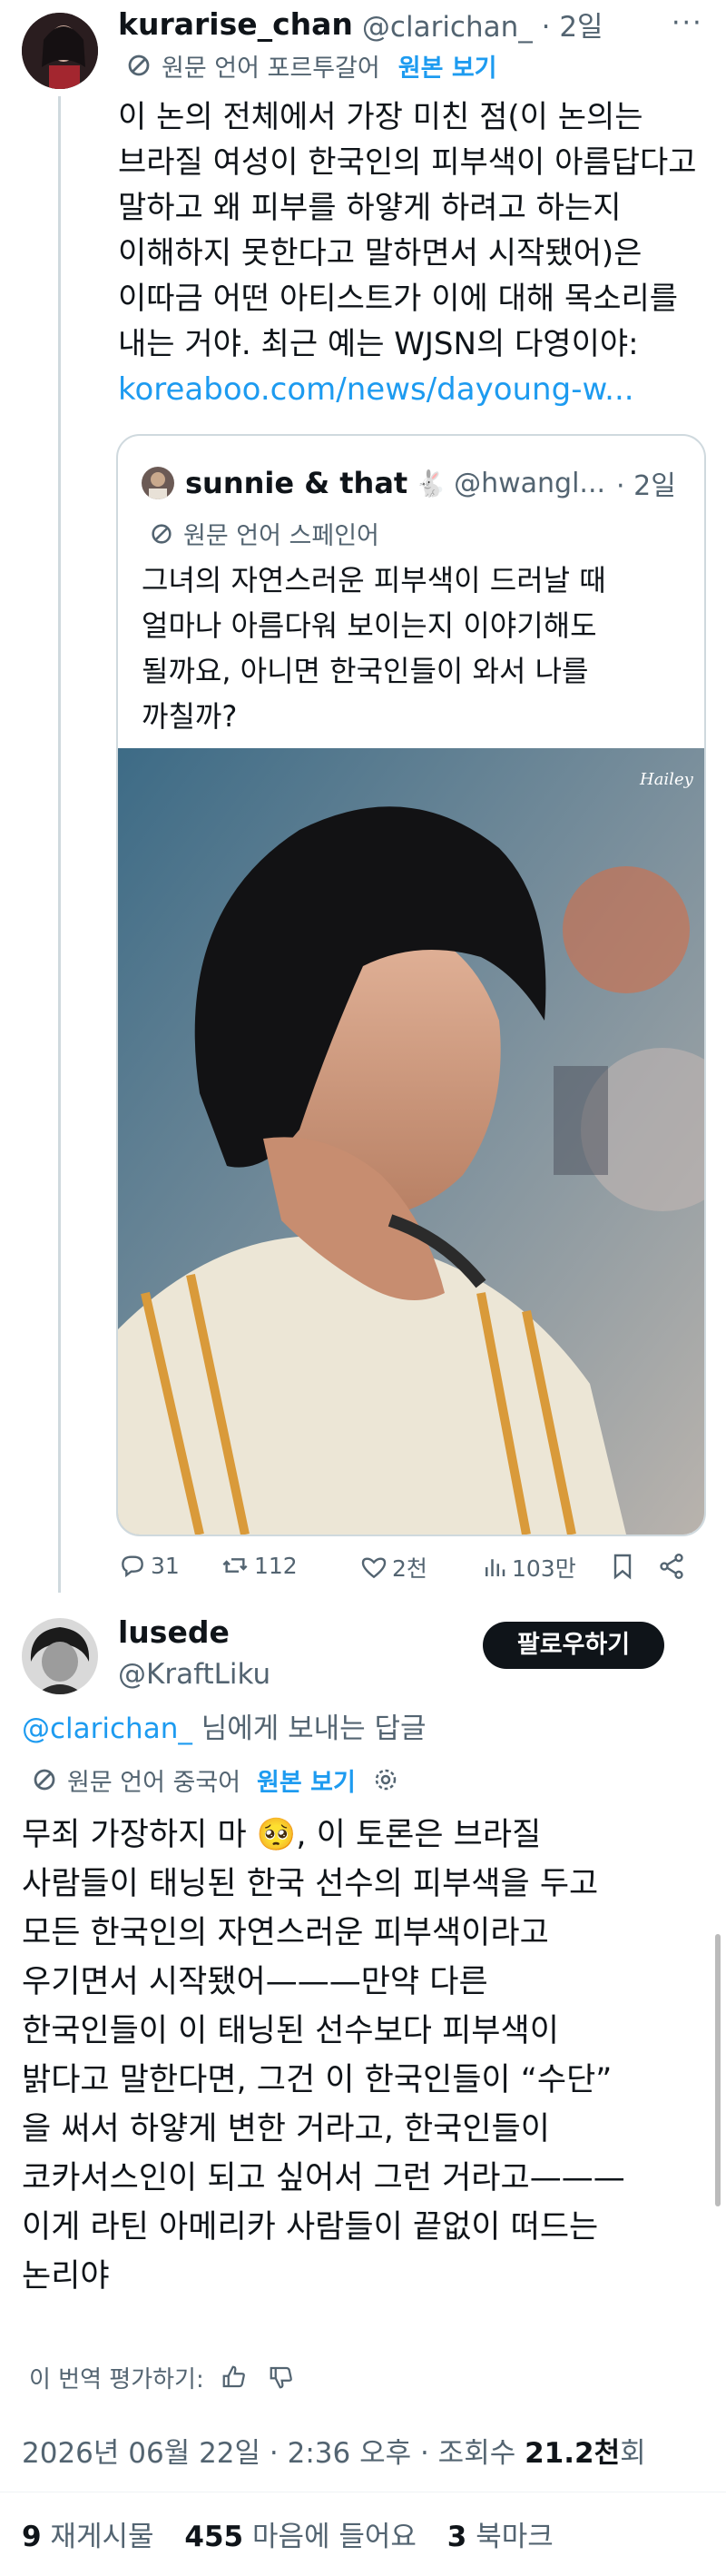  I want to click on engagement-row: 9 재게시물 455 마음에 들어요 3 북마크, so click(288, 2533).